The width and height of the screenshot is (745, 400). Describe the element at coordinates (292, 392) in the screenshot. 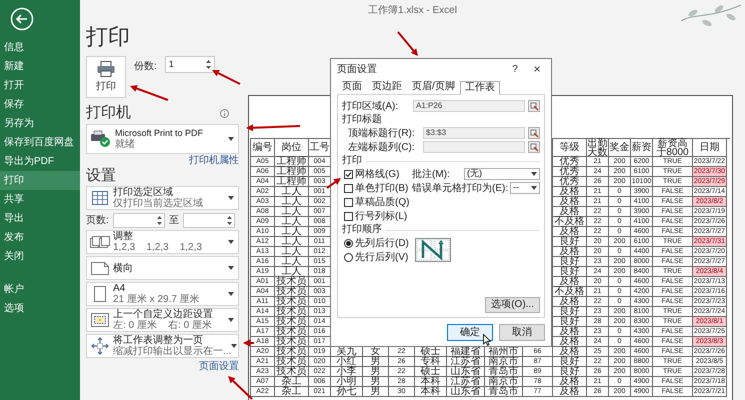

I see `table-cell: 杂工` at that location.